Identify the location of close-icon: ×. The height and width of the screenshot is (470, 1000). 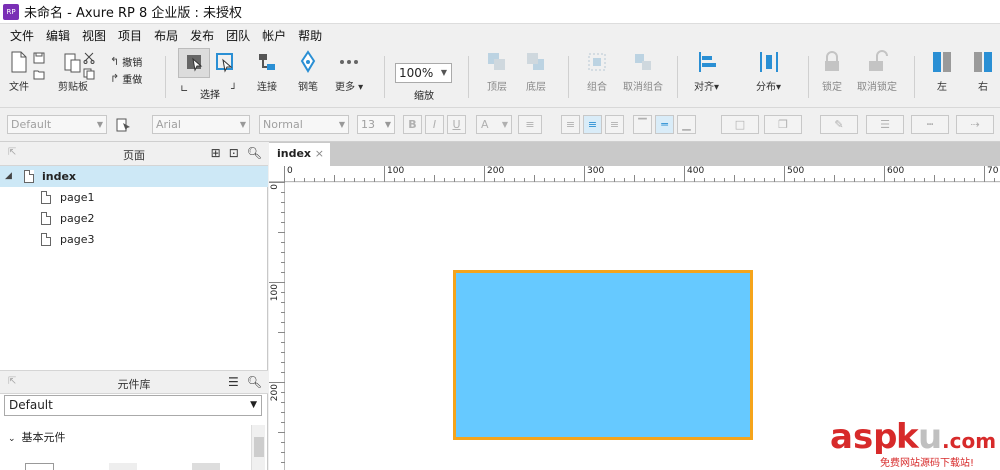
(319, 154).